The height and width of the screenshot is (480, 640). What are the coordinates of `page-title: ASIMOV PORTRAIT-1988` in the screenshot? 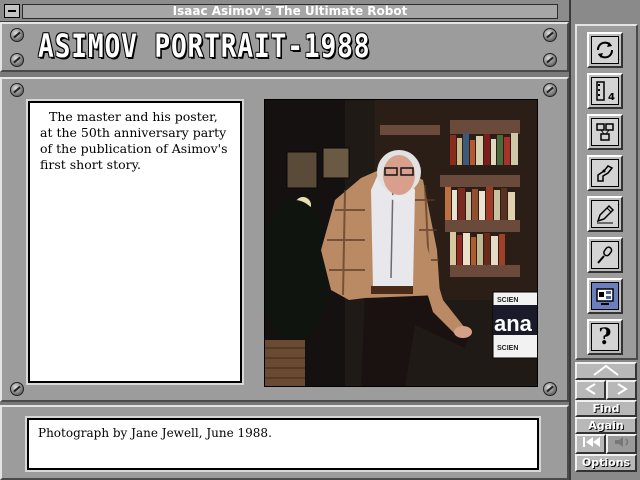 It's located at (204, 46).